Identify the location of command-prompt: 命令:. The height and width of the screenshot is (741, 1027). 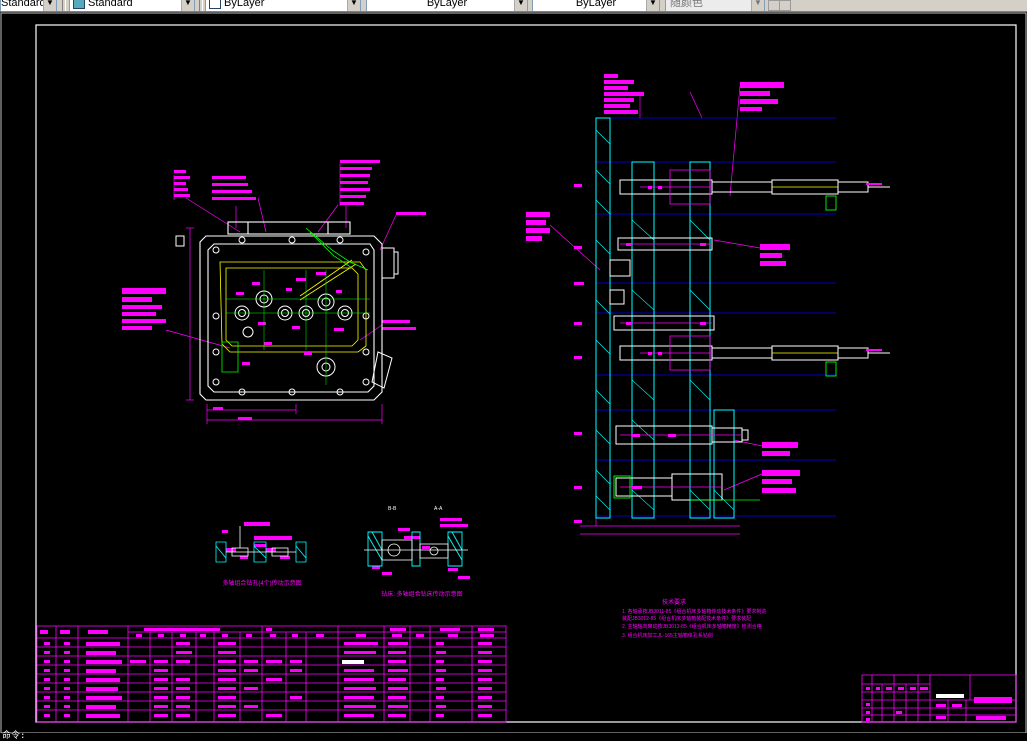
(14, 736).